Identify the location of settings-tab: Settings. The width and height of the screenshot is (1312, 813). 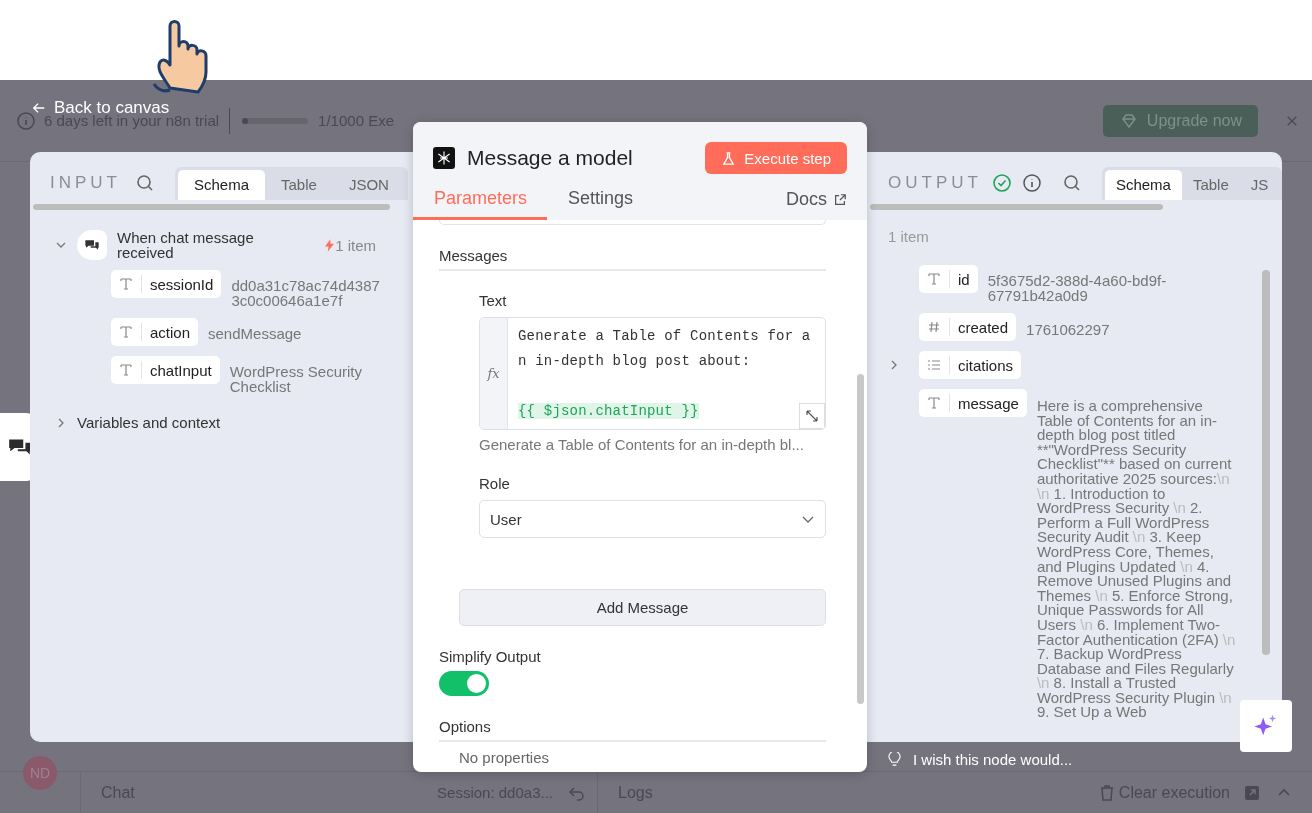
(600, 204).